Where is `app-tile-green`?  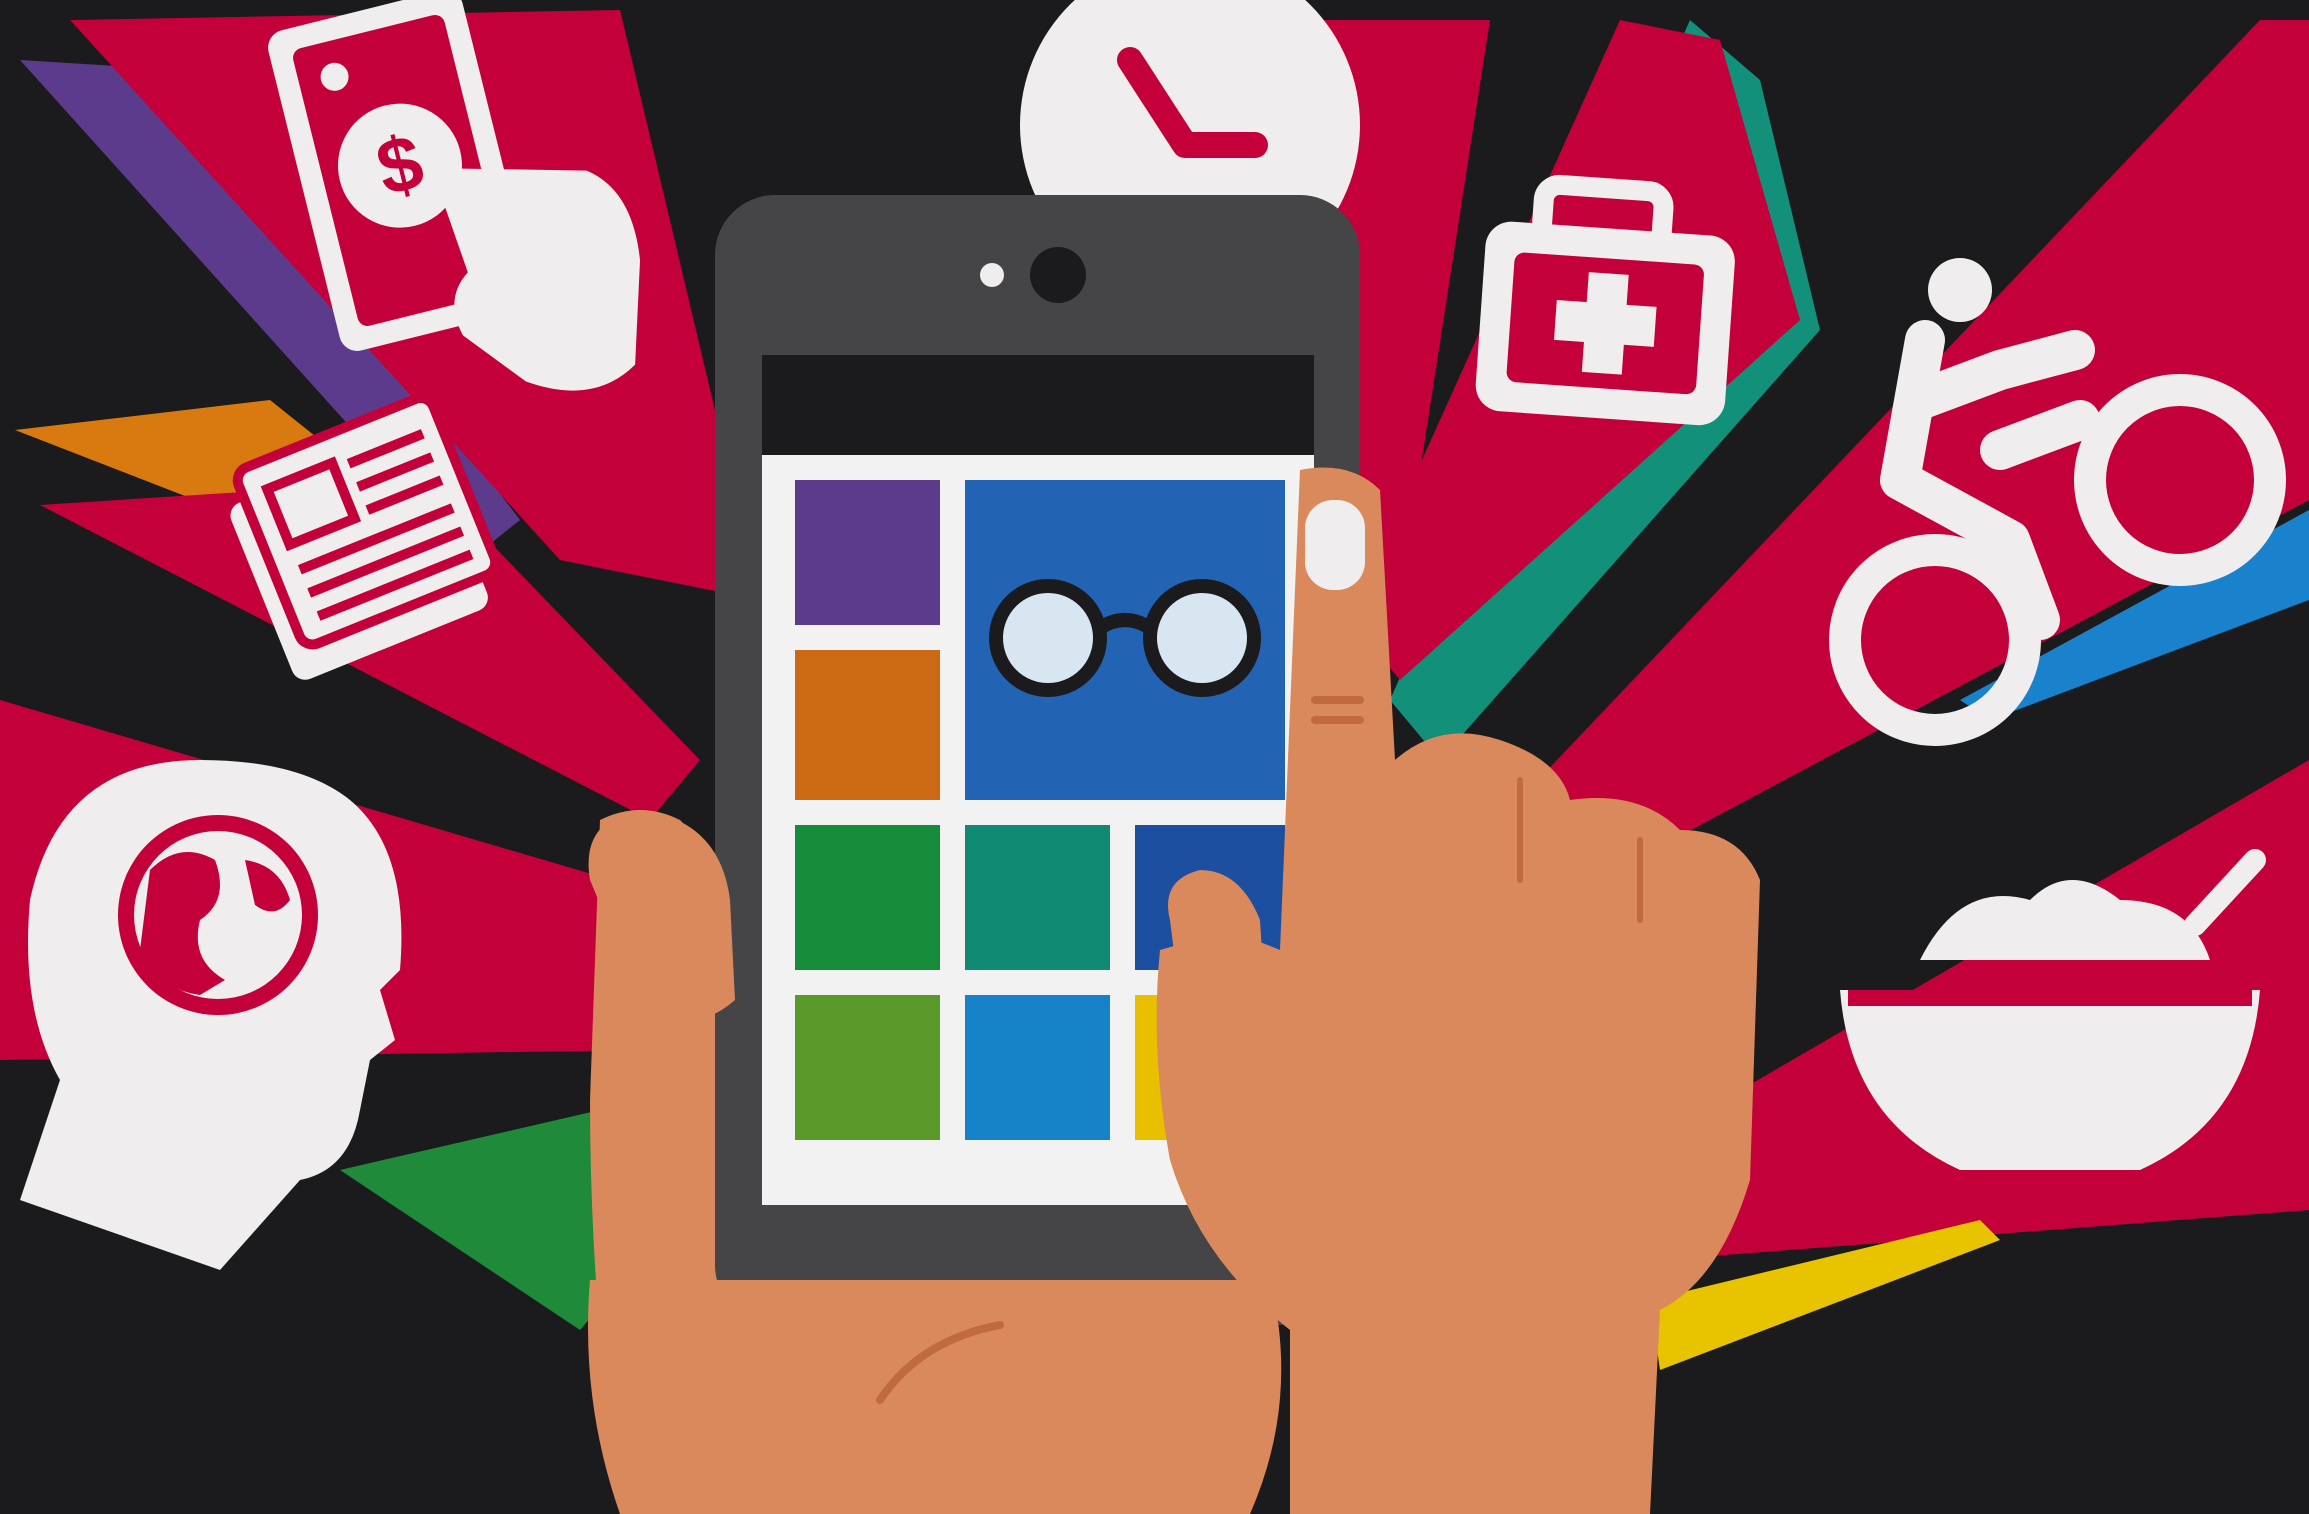
app-tile-green is located at coordinates (867, 897).